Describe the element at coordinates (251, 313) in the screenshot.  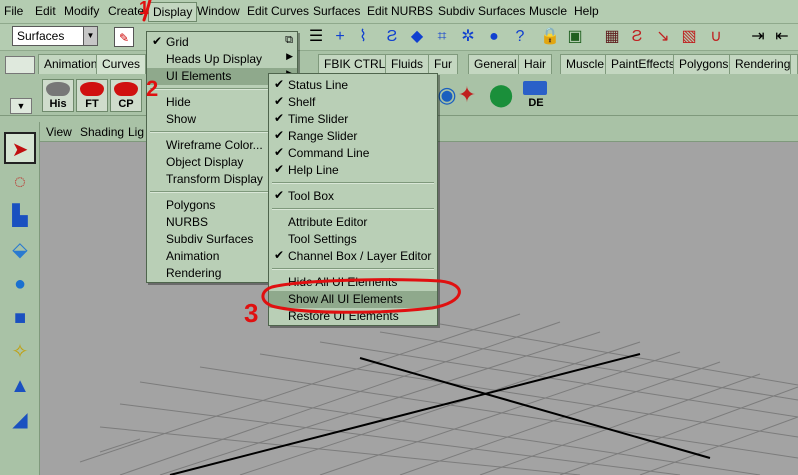
I see `annotation-step-3: 3` at that location.